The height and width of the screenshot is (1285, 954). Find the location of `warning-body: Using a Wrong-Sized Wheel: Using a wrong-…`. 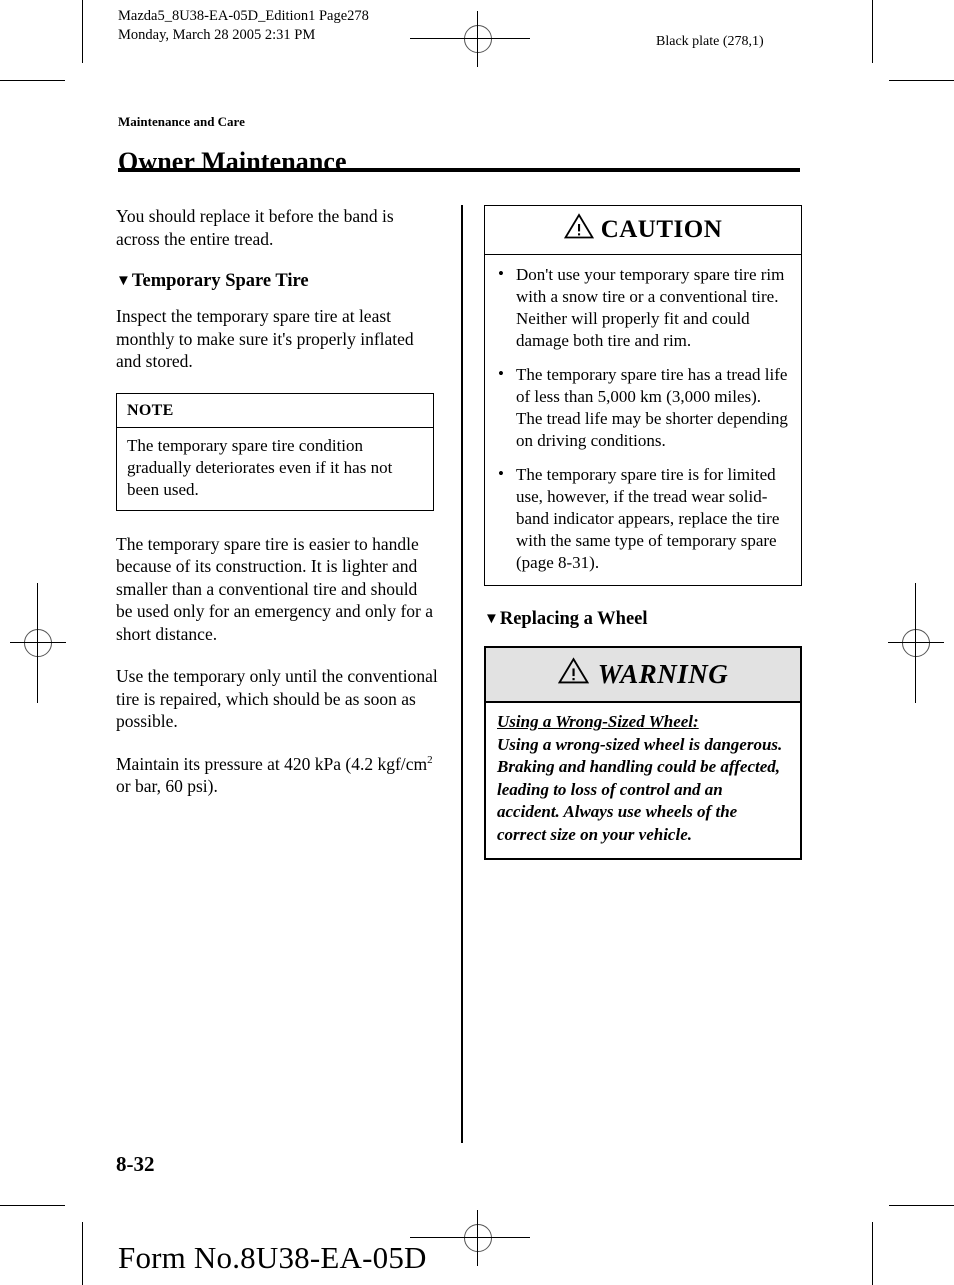

warning-body: Using a Wrong-Sized Wheel: Using a wrong-… is located at coordinates (643, 780).